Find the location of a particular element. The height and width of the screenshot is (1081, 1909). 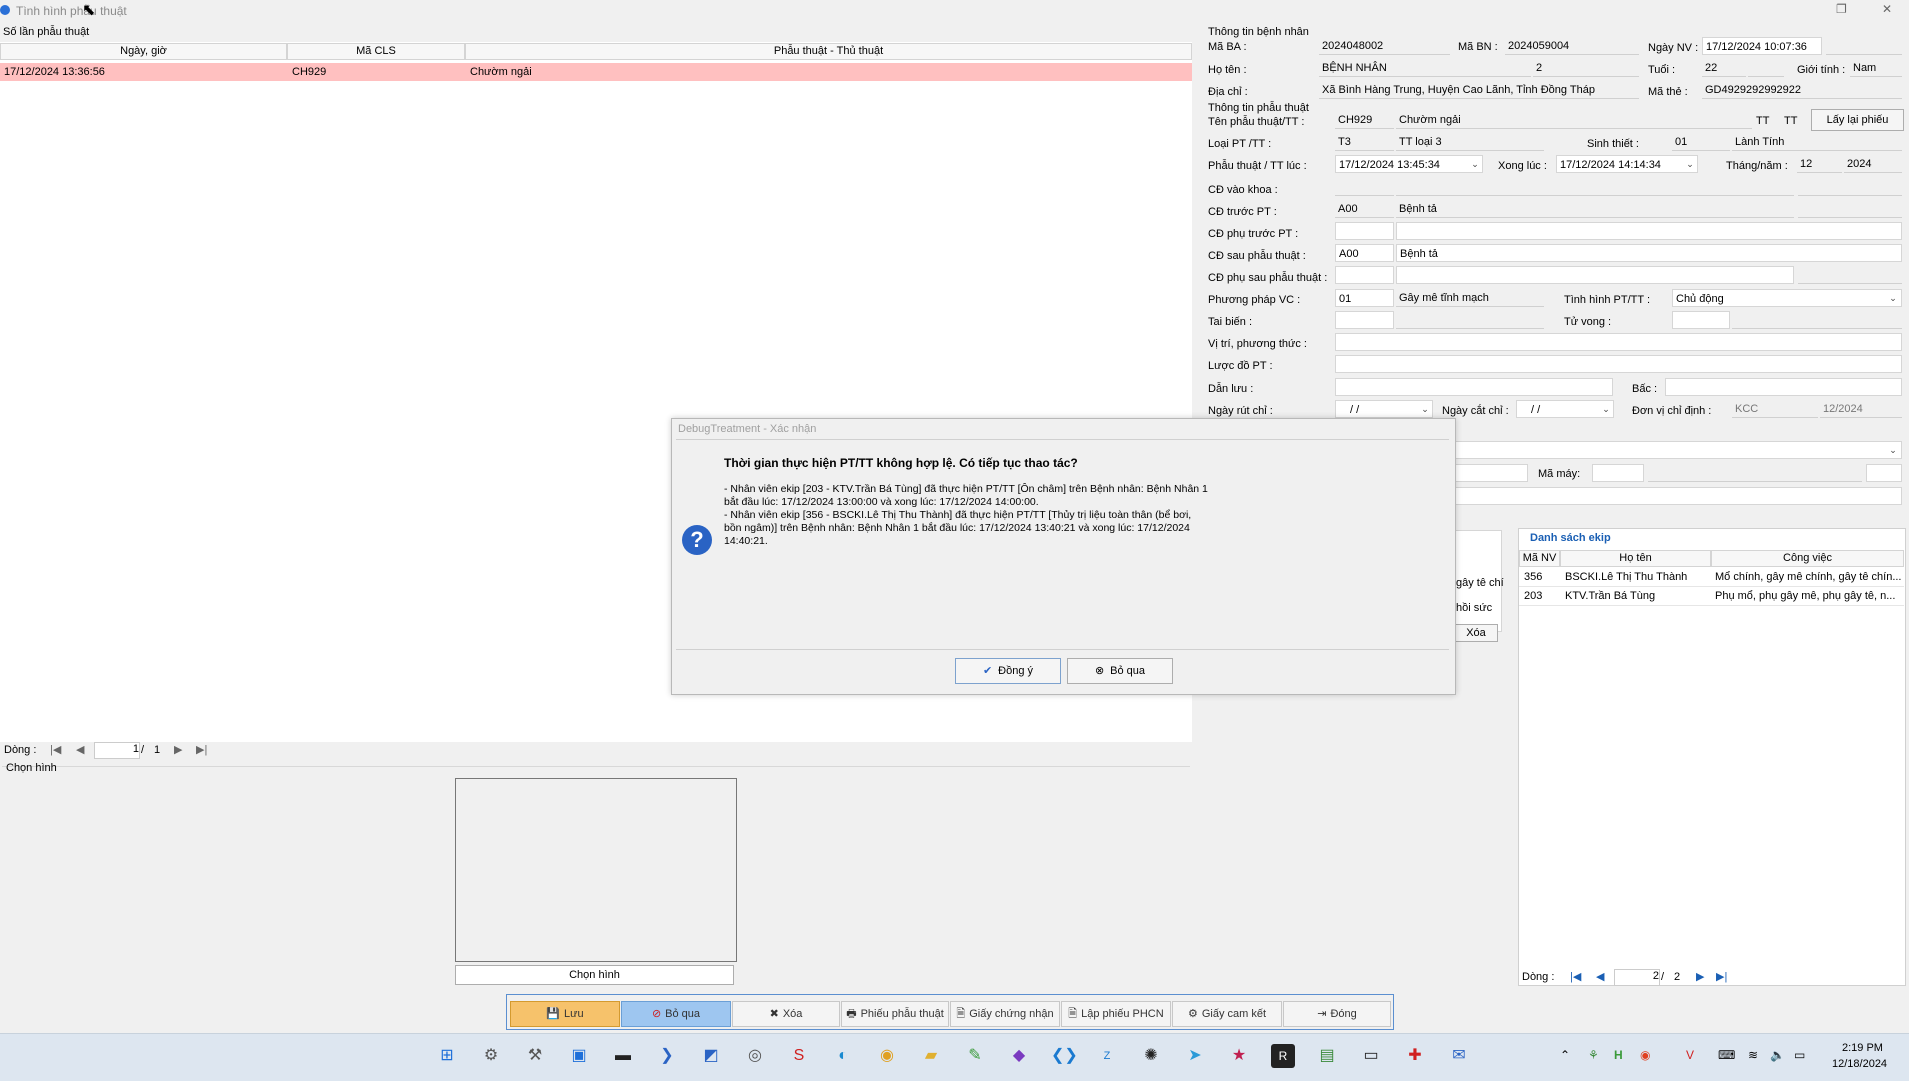

taskbar-time: 2:19 PM is located at coordinates (1862, 1048).